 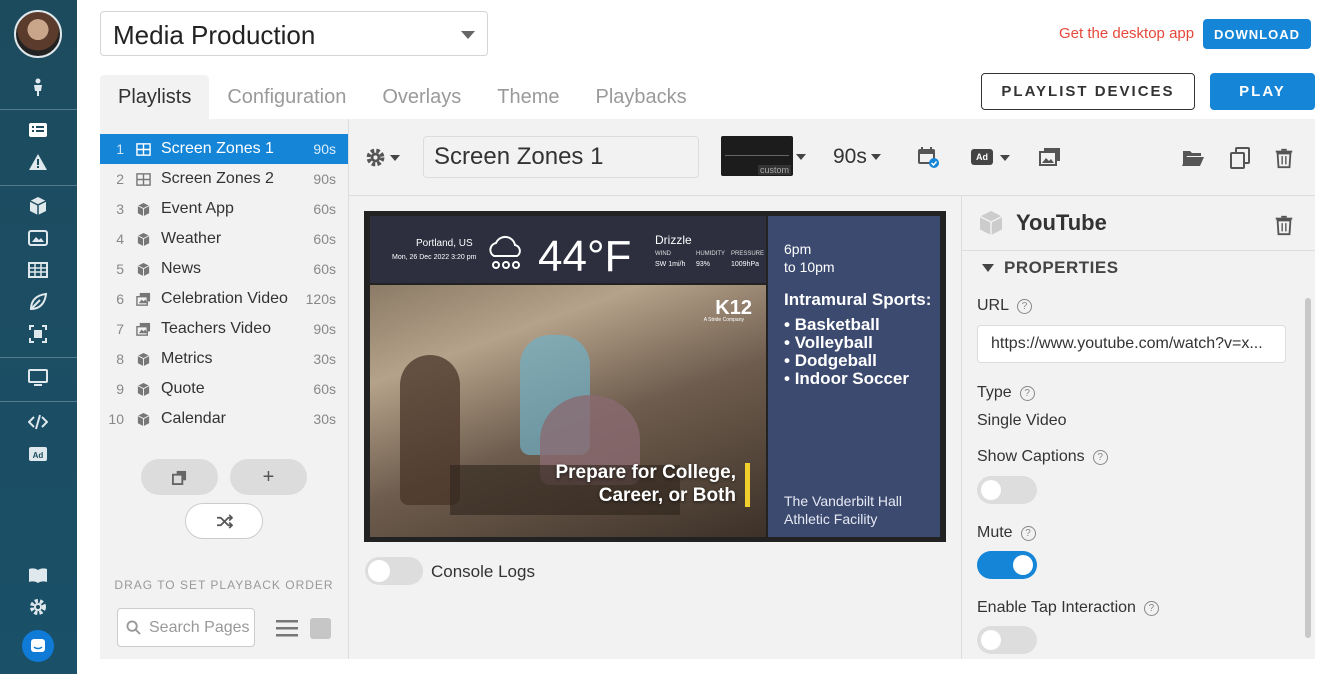 What do you see at coordinates (286, 97) in the screenshot?
I see `tab-configuration: Configuration` at bounding box center [286, 97].